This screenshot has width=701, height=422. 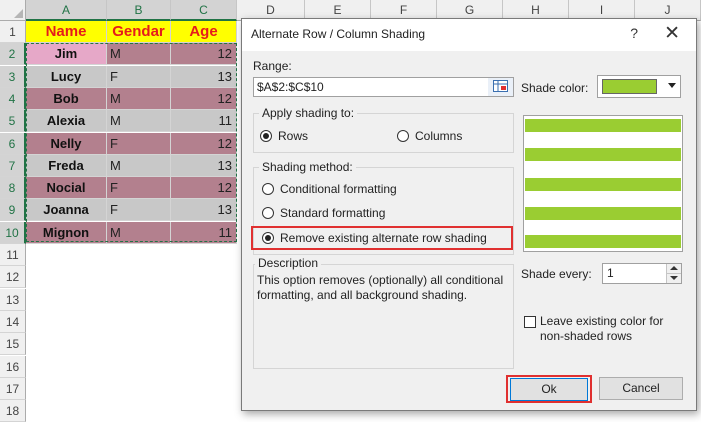 What do you see at coordinates (403, 136) in the screenshot?
I see `columns-radio` at bounding box center [403, 136].